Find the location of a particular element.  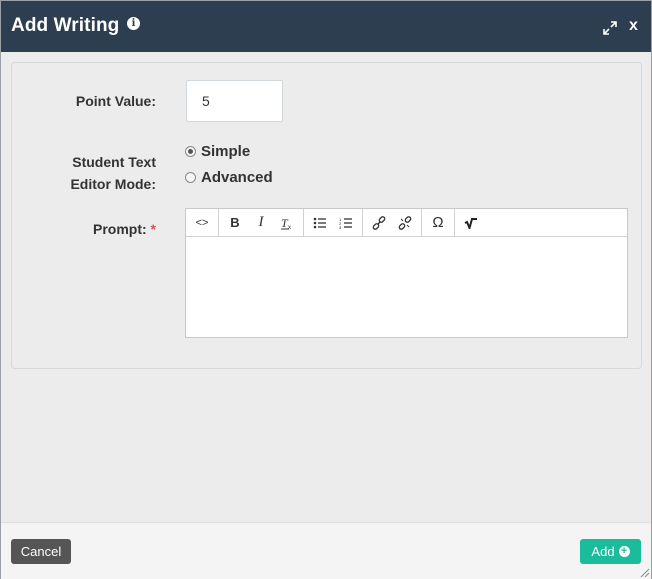

svg-text: 3 is located at coordinates (340, 227).